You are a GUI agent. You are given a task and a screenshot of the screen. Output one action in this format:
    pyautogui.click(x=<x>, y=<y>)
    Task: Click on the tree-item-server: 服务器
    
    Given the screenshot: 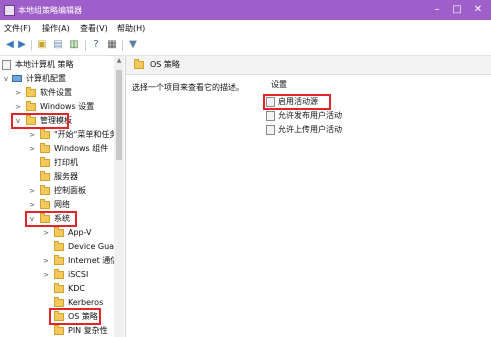 What is the action you would take?
    pyautogui.click(x=58, y=177)
    